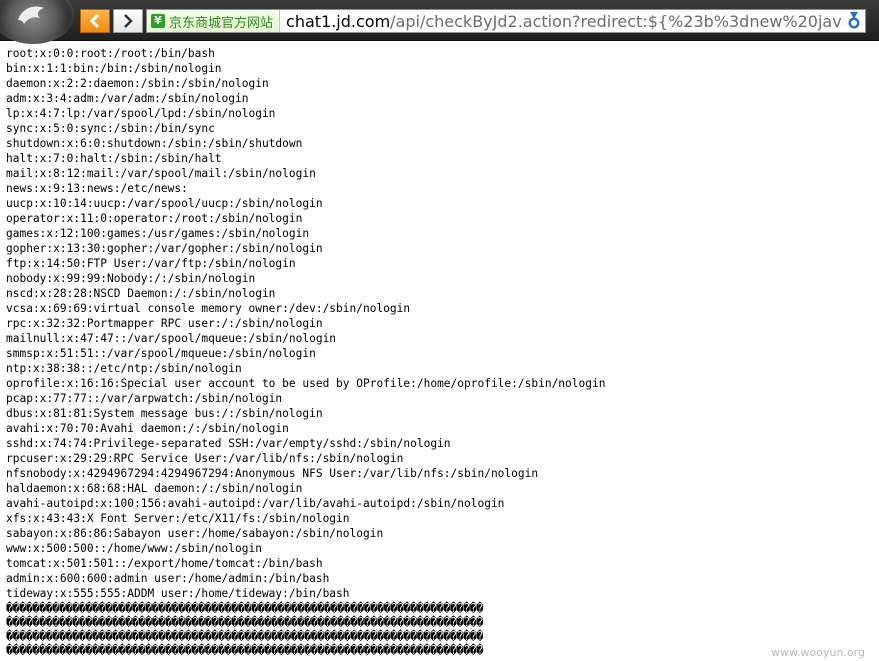  I want to click on passwd-line: nscd:x:28:28:NSCD Daemon:/:/sbin/nologin, so click(141, 293).